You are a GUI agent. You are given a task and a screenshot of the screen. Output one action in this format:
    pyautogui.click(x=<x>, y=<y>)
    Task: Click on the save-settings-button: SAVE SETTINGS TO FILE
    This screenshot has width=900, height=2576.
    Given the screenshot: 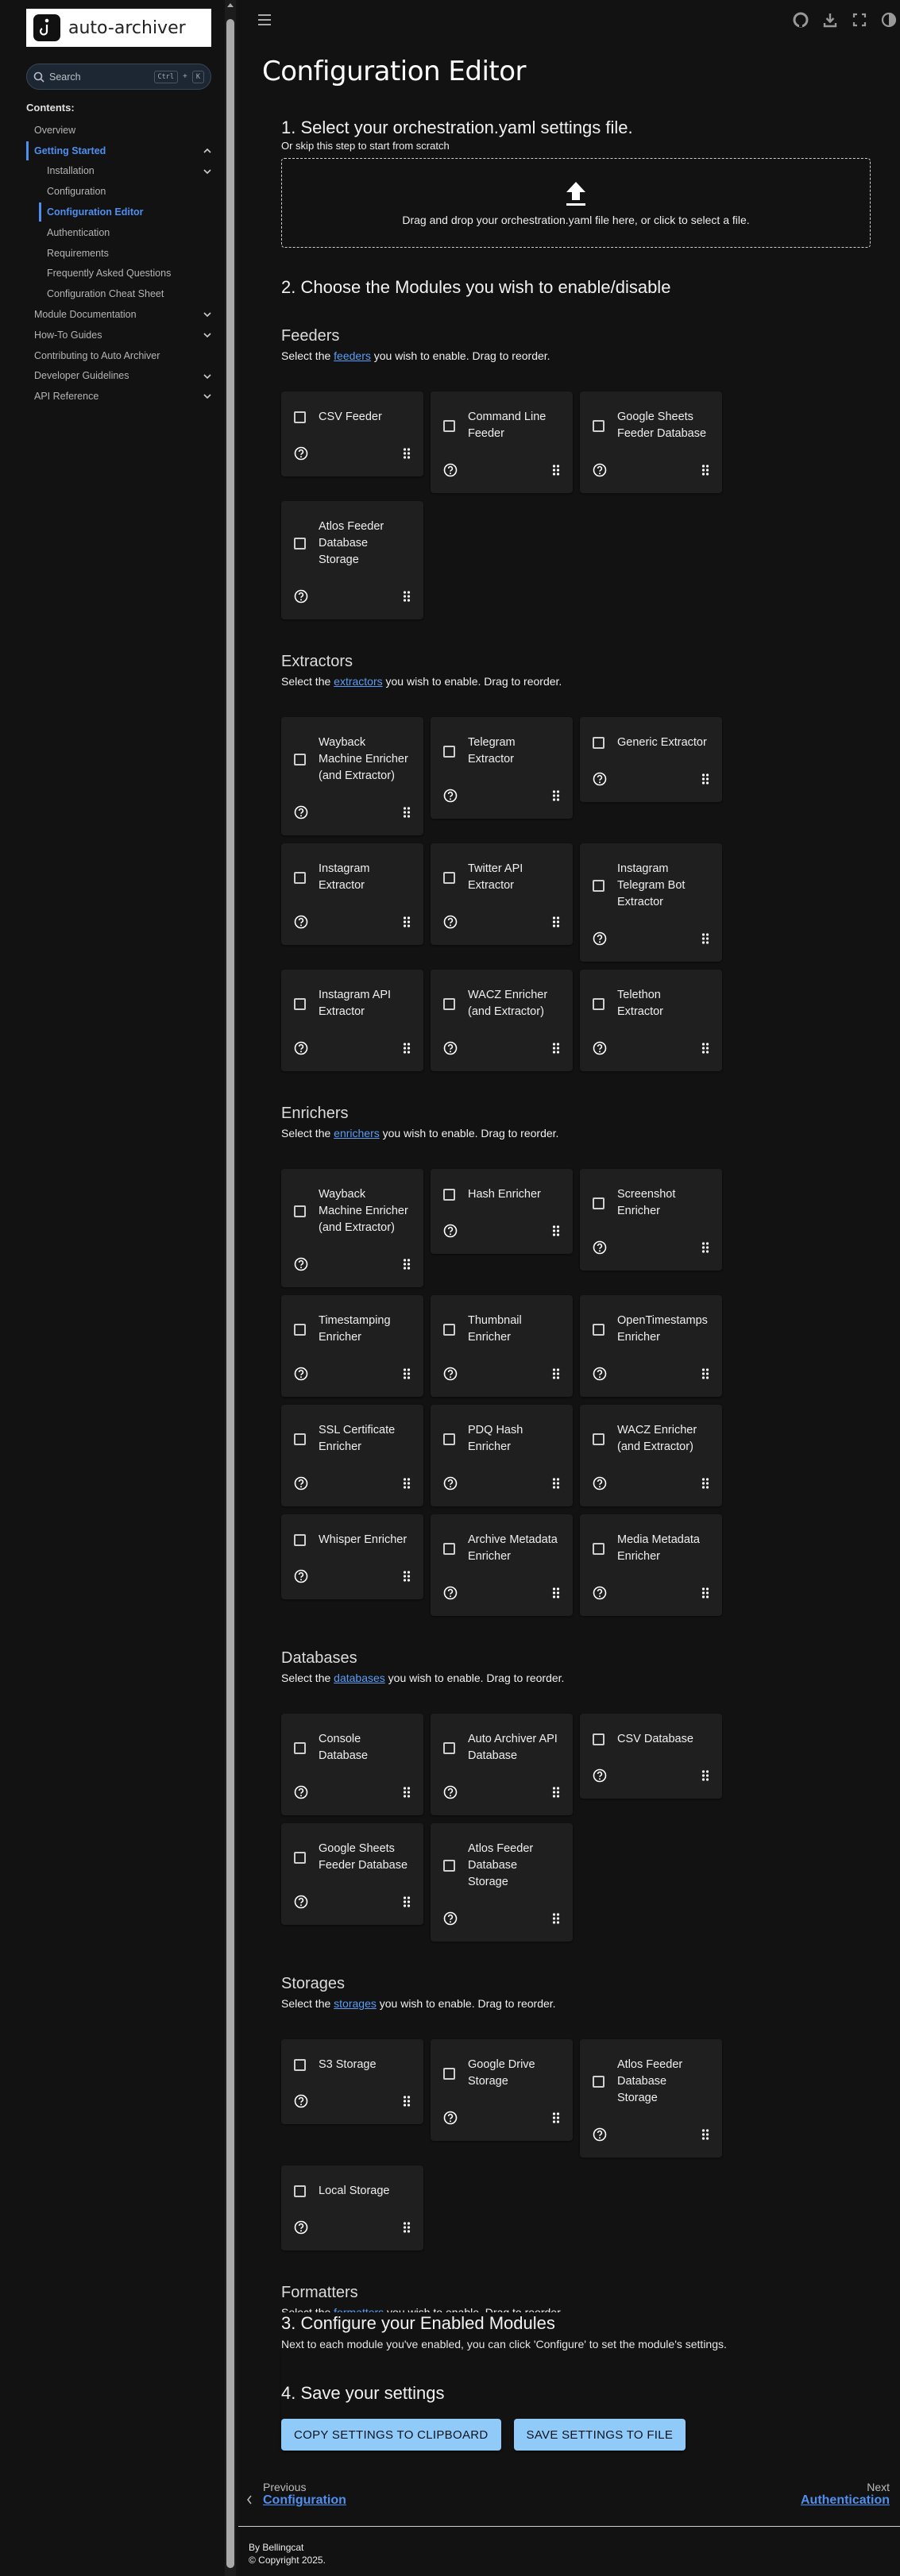 What is the action you would take?
    pyautogui.click(x=600, y=2435)
    